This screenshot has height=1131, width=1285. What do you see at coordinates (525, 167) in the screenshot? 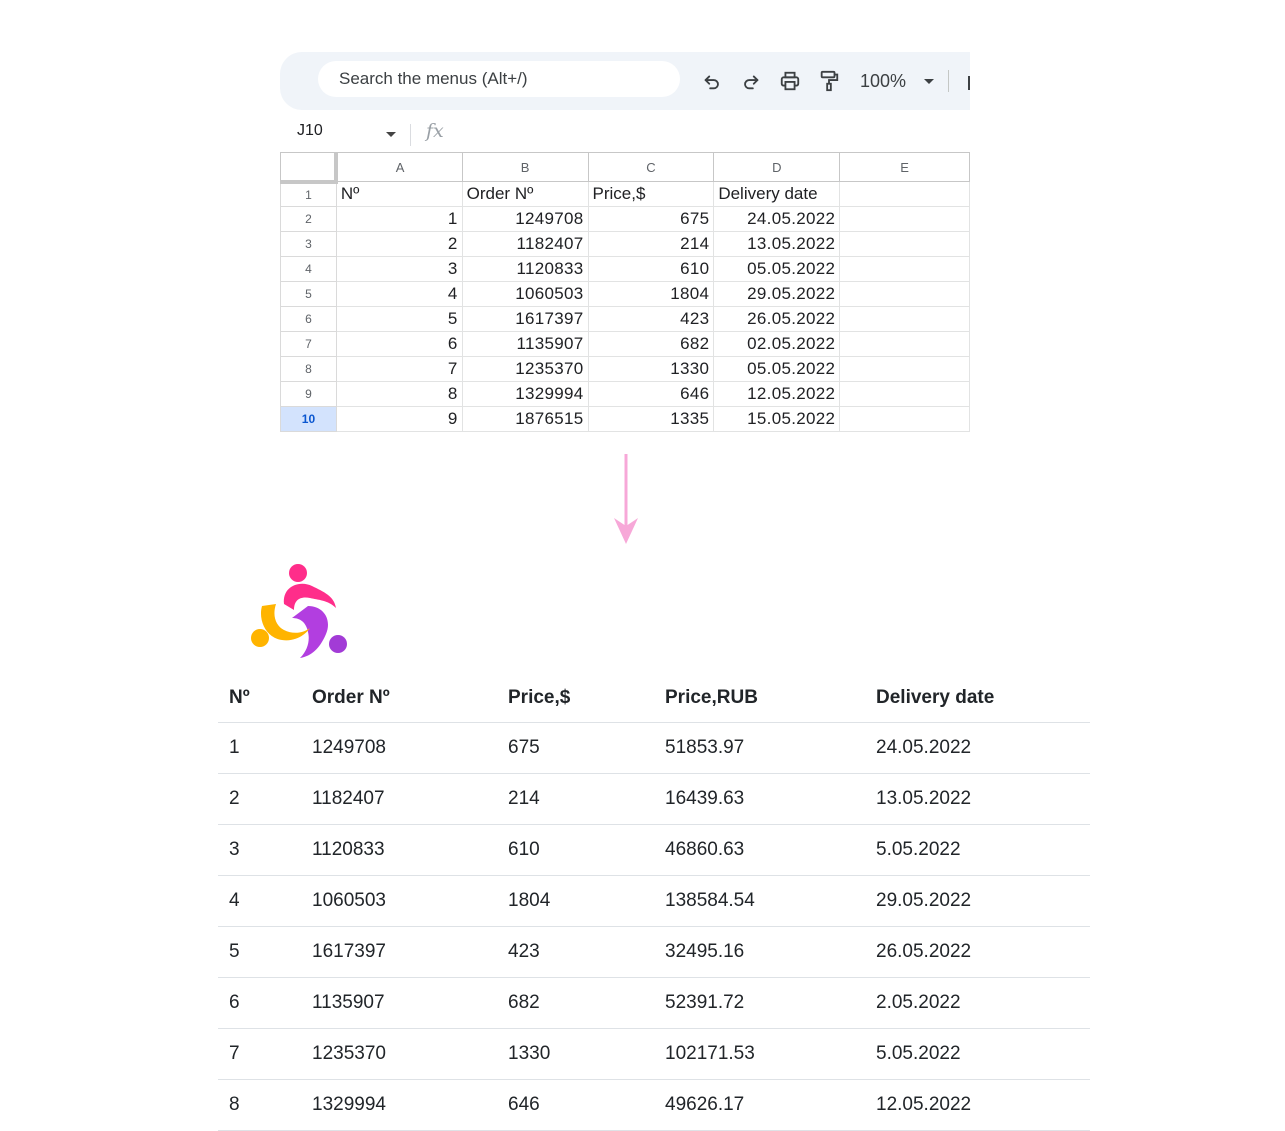
I see `column-header: B` at bounding box center [525, 167].